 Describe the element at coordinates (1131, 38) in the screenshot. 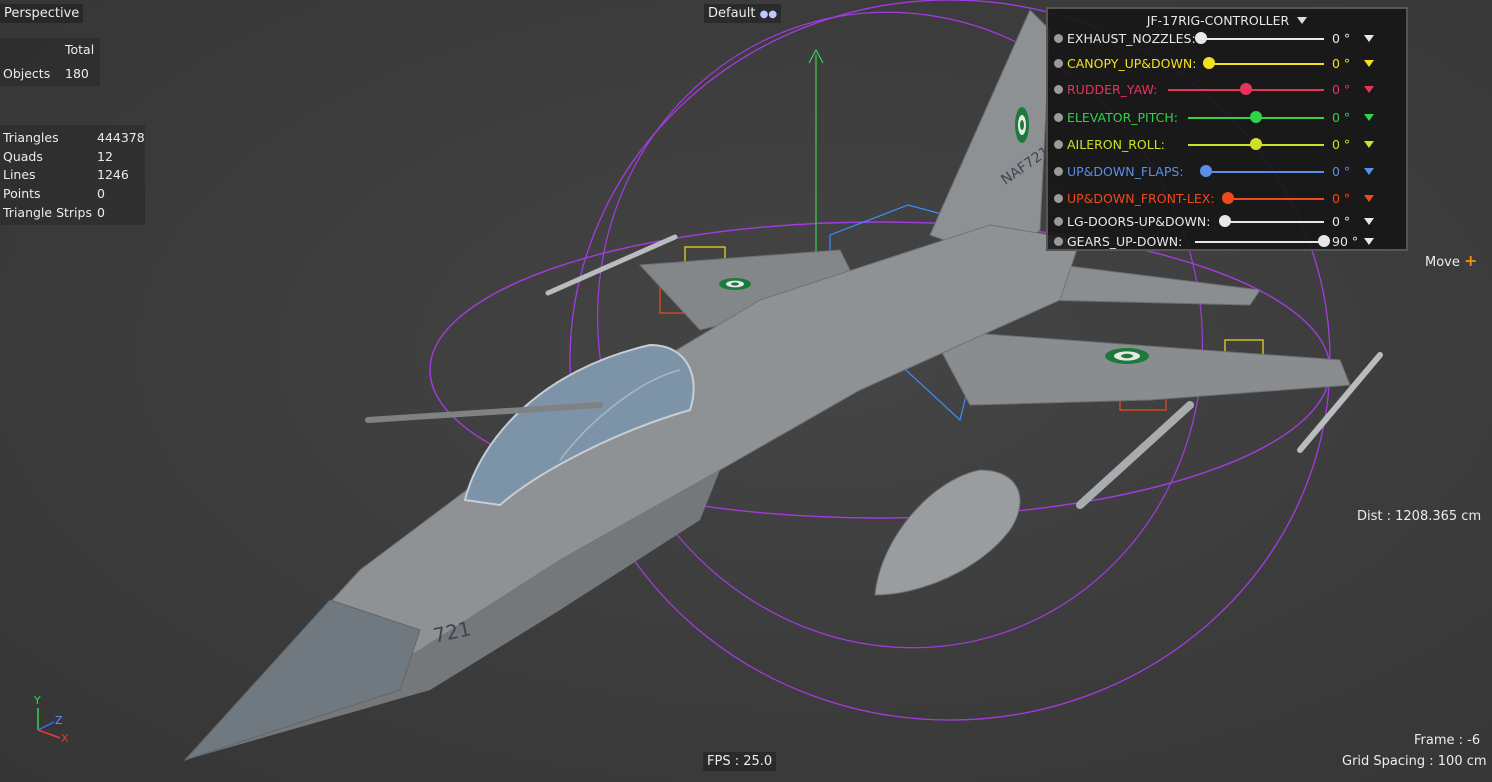

I see `controller-row-label: EXHAUST_NOZZLES:` at that location.